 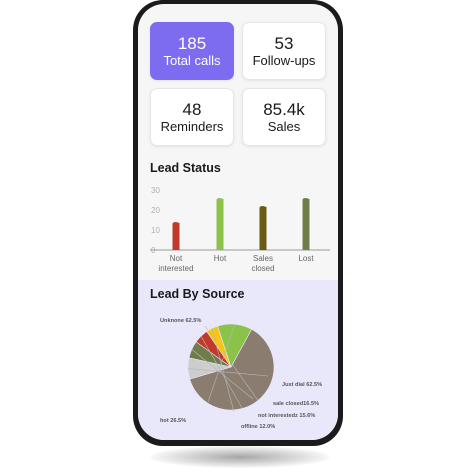 What do you see at coordinates (263, 258) in the screenshot?
I see `x-tick-label: Sales` at bounding box center [263, 258].